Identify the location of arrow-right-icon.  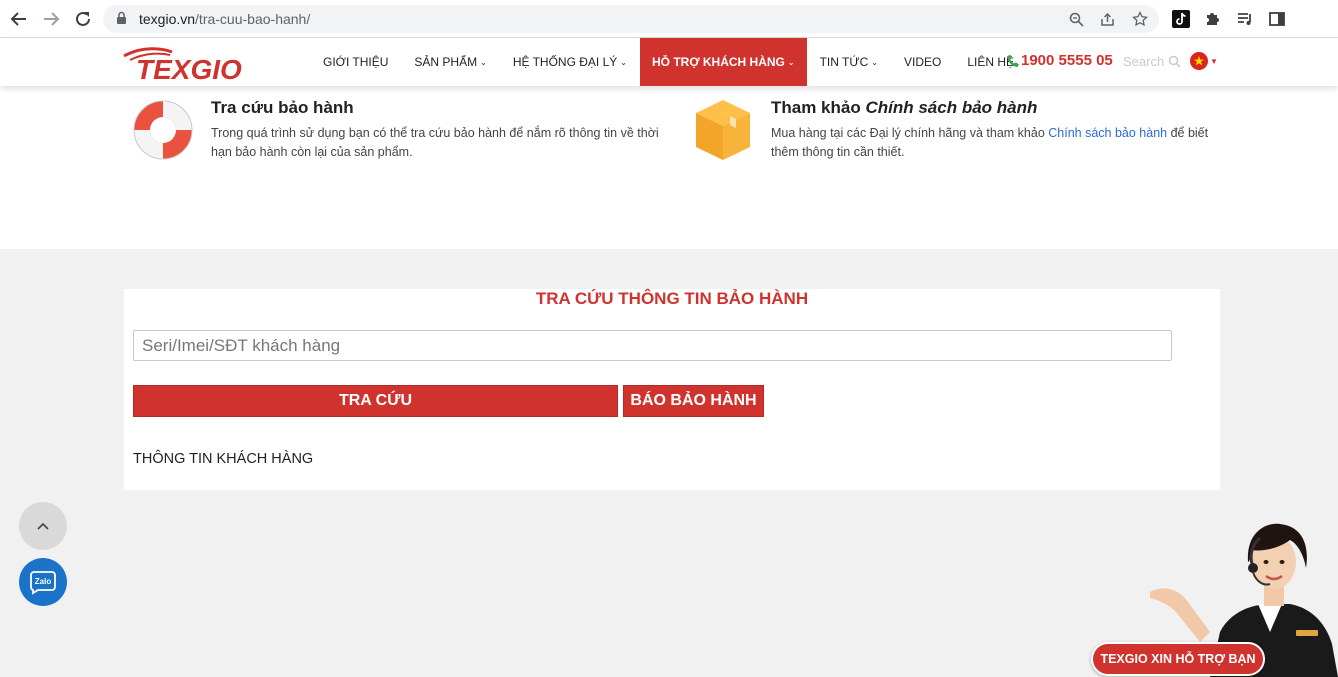
(52, 19).